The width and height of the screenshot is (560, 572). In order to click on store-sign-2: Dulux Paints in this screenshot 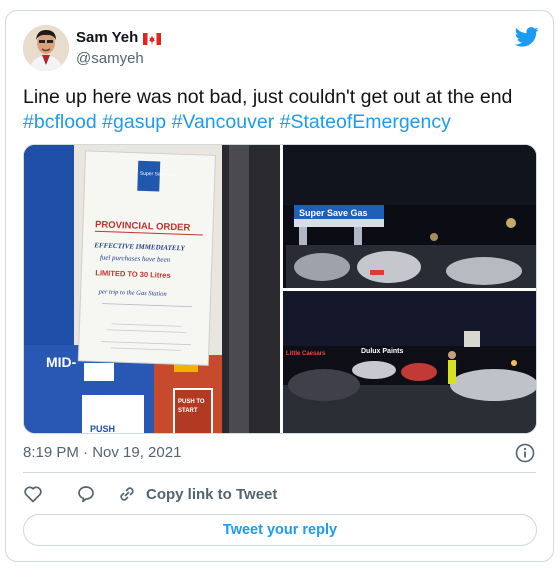, I will do `click(382, 351)`.